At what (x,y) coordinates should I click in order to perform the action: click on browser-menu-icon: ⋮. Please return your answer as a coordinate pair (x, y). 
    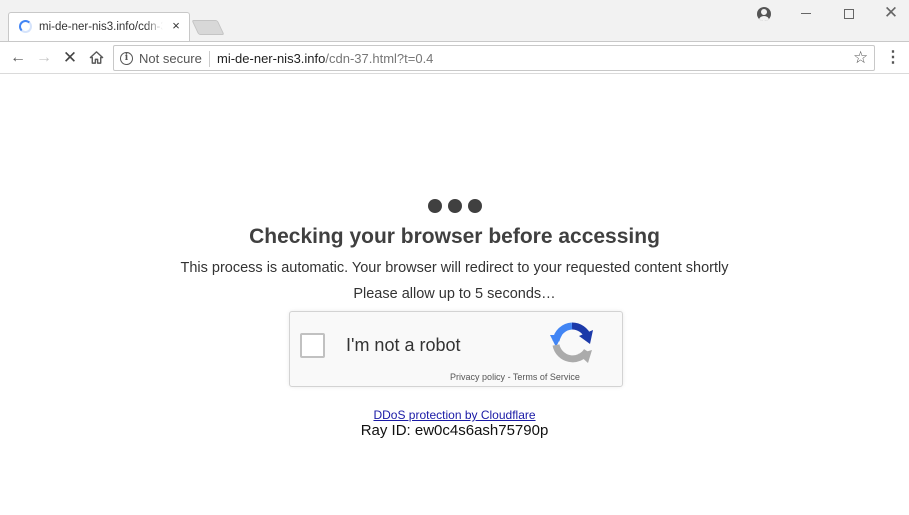
    Looking at the image, I should click on (893, 58).